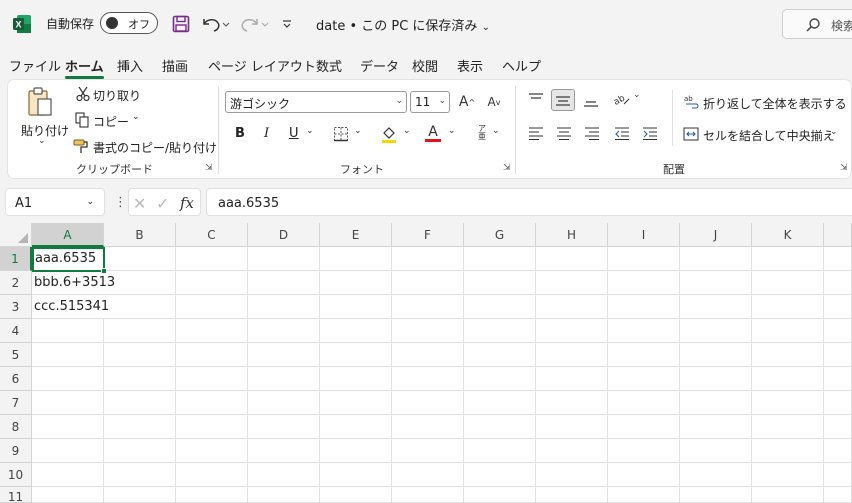 The image size is (852, 503). Describe the element at coordinates (209, 168) in the screenshot. I see `clipboard-launcher-icon: ⇲` at that location.